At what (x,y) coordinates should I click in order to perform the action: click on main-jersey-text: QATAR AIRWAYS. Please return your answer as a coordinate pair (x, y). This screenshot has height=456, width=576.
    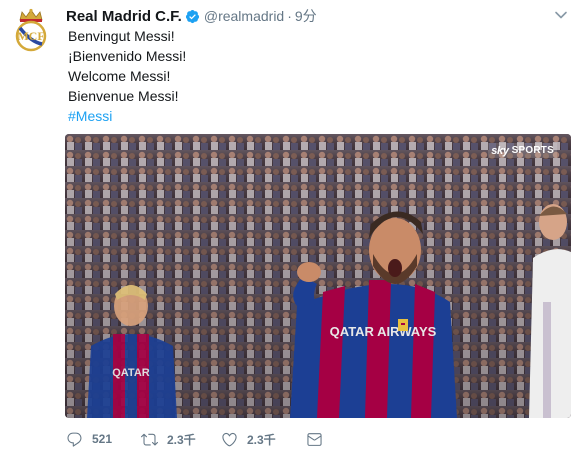
    Looking at the image, I should click on (383, 331).